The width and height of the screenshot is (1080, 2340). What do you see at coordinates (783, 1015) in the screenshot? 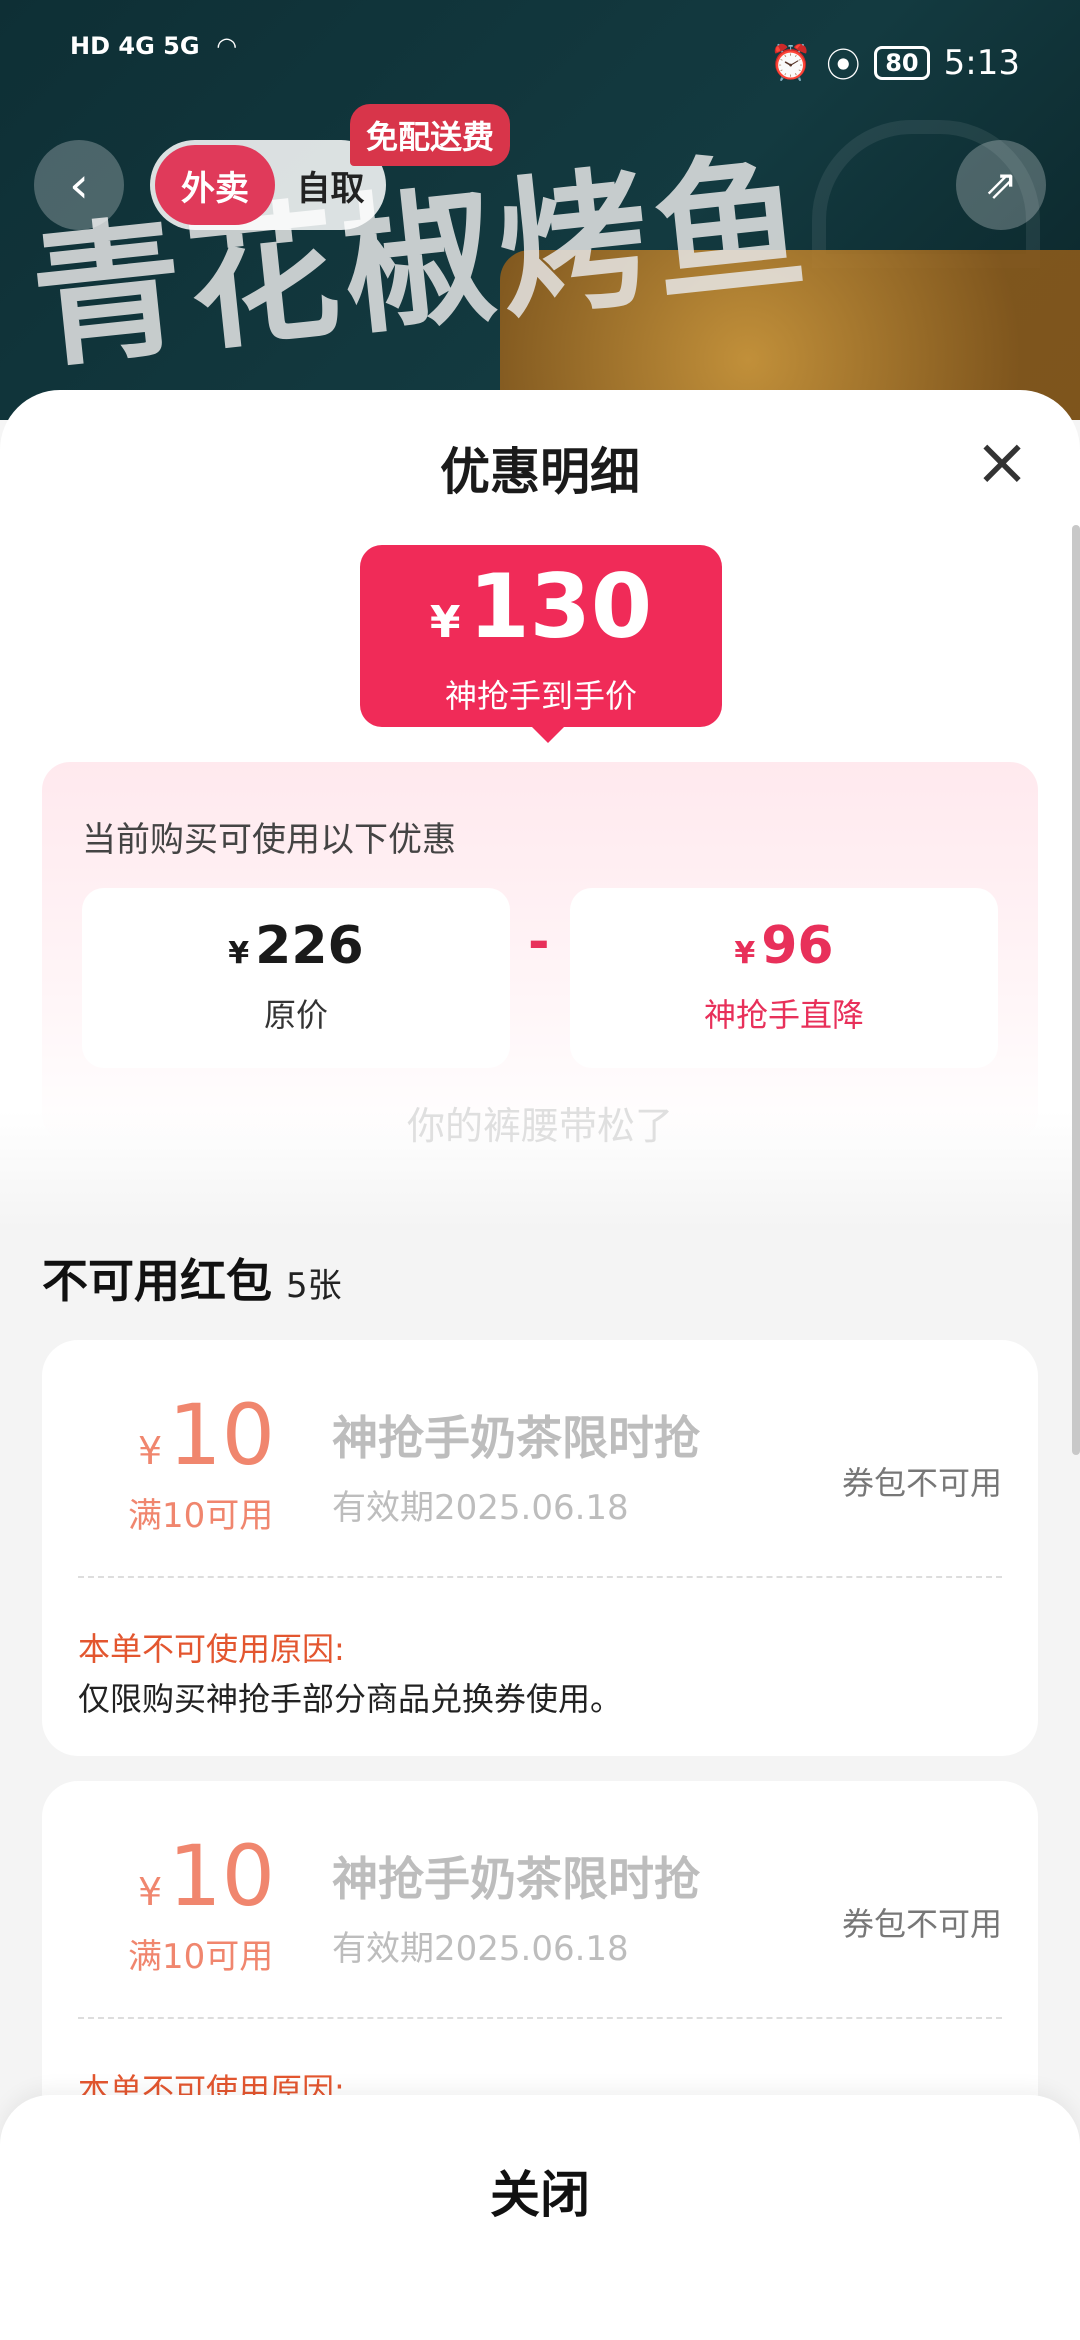
I see `discount-label: 神抢手直降` at bounding box center [783, 1015].